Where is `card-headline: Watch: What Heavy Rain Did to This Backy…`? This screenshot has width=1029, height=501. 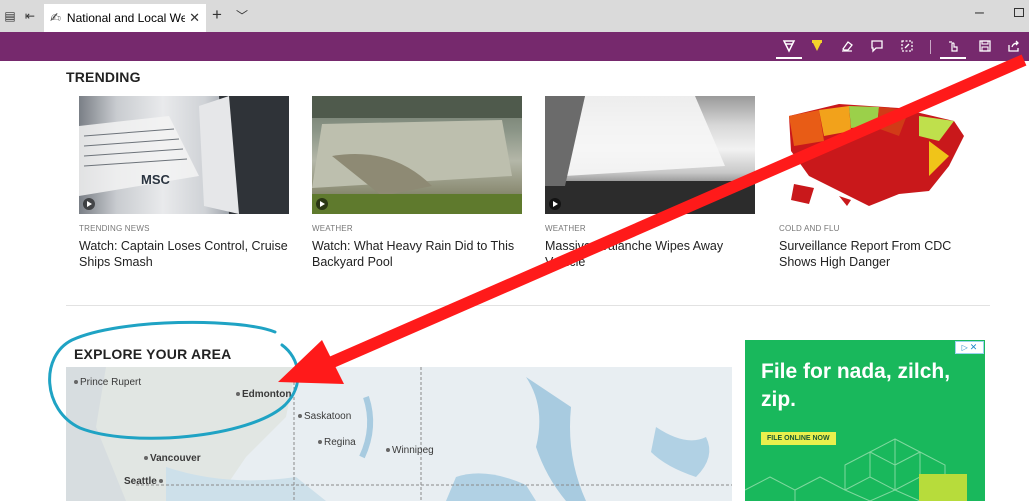
card-headline: Watch: What Heavy Rain Did to This Backy… is located at coordinates (417, 254).